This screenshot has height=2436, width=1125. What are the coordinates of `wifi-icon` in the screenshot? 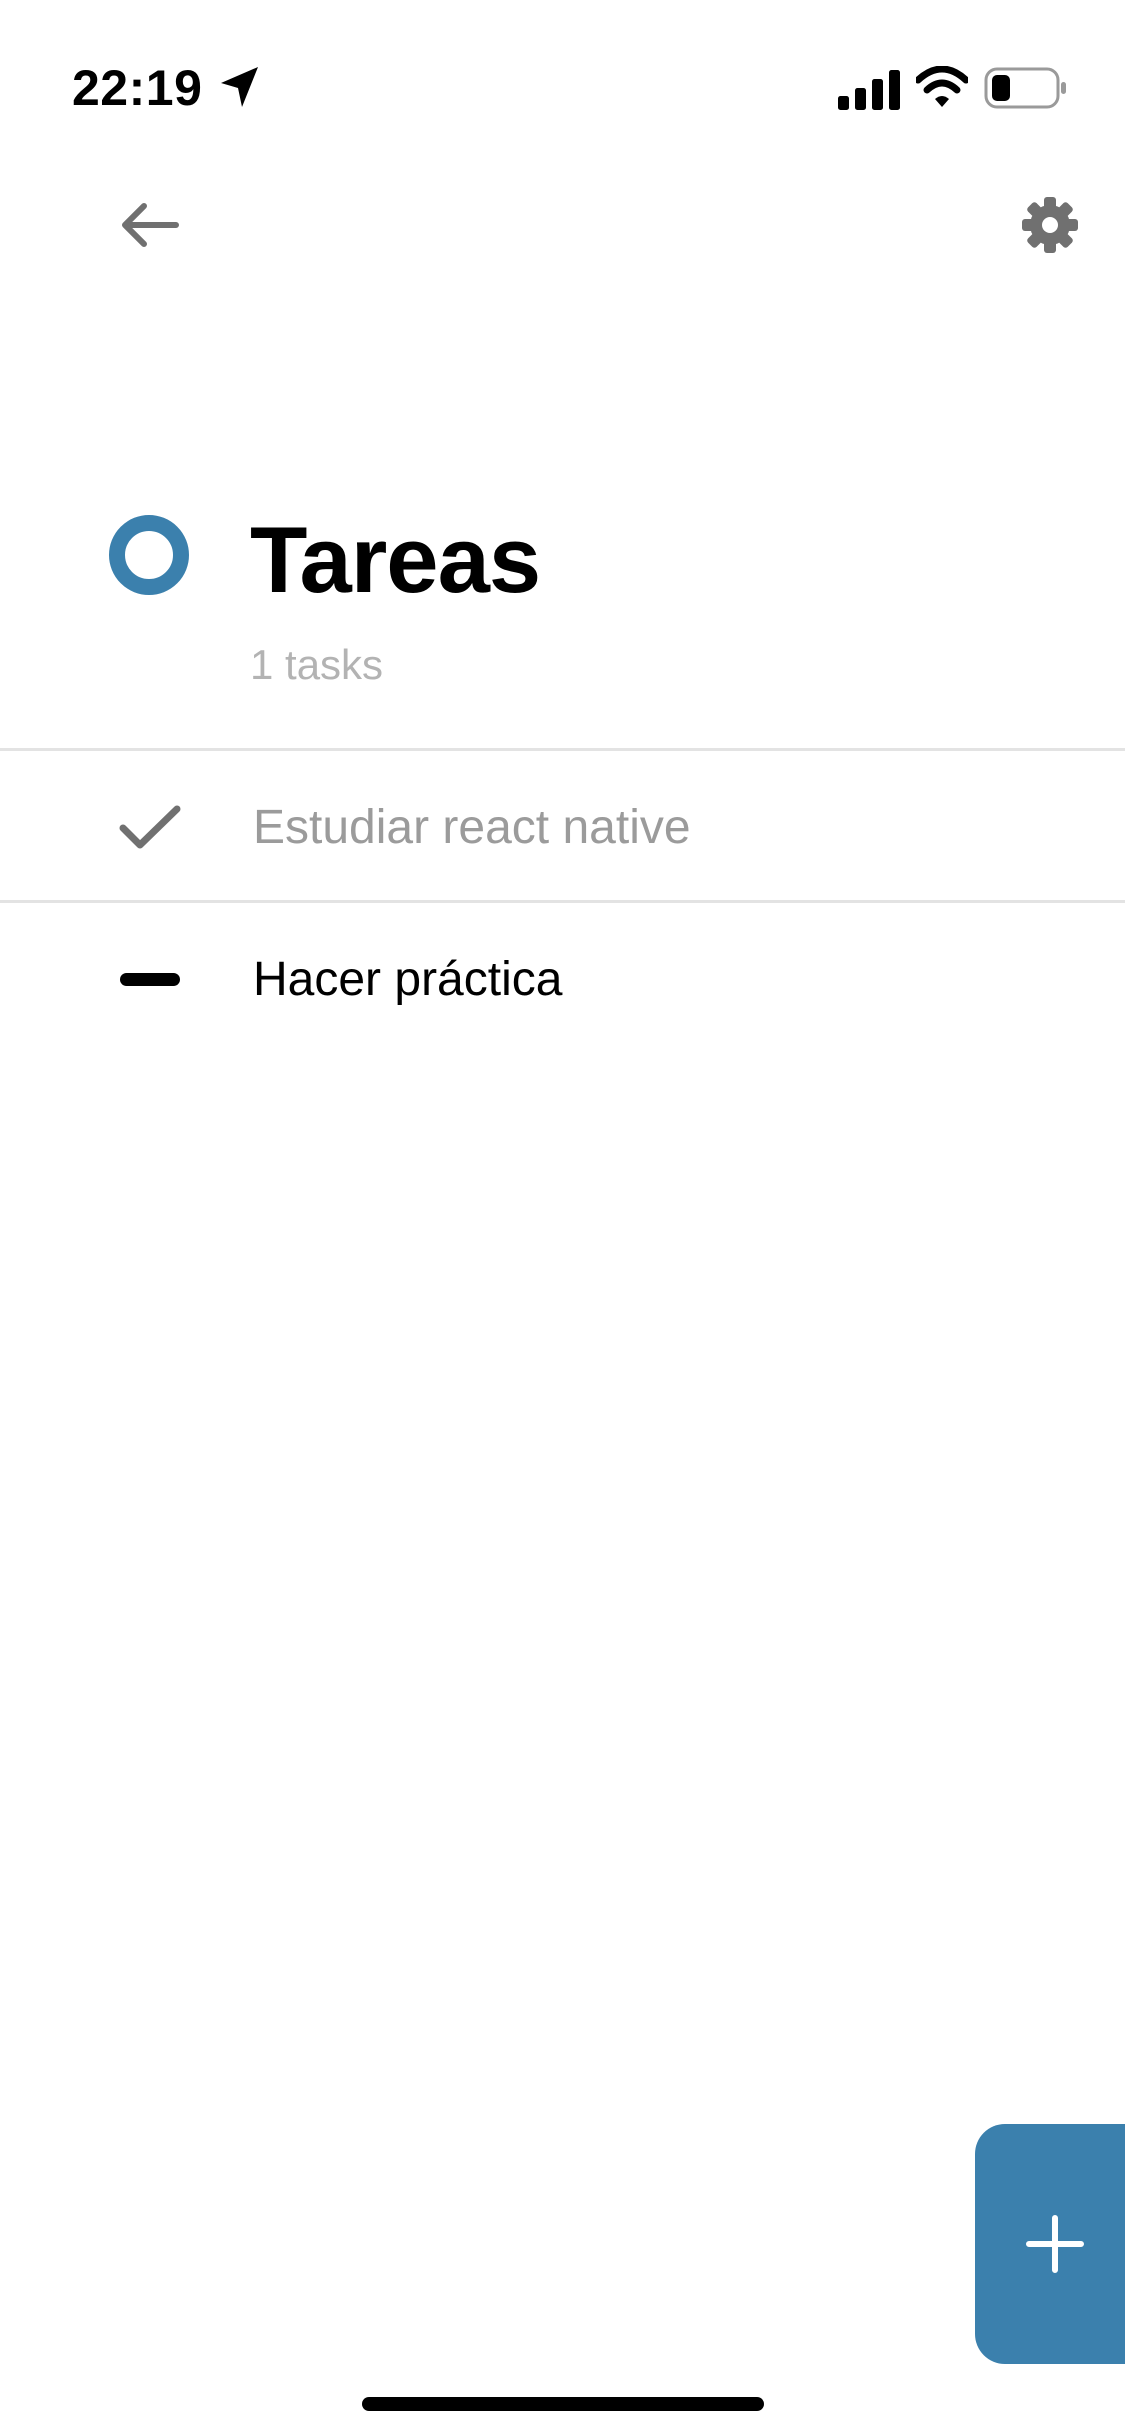 It's located at (942, 86).